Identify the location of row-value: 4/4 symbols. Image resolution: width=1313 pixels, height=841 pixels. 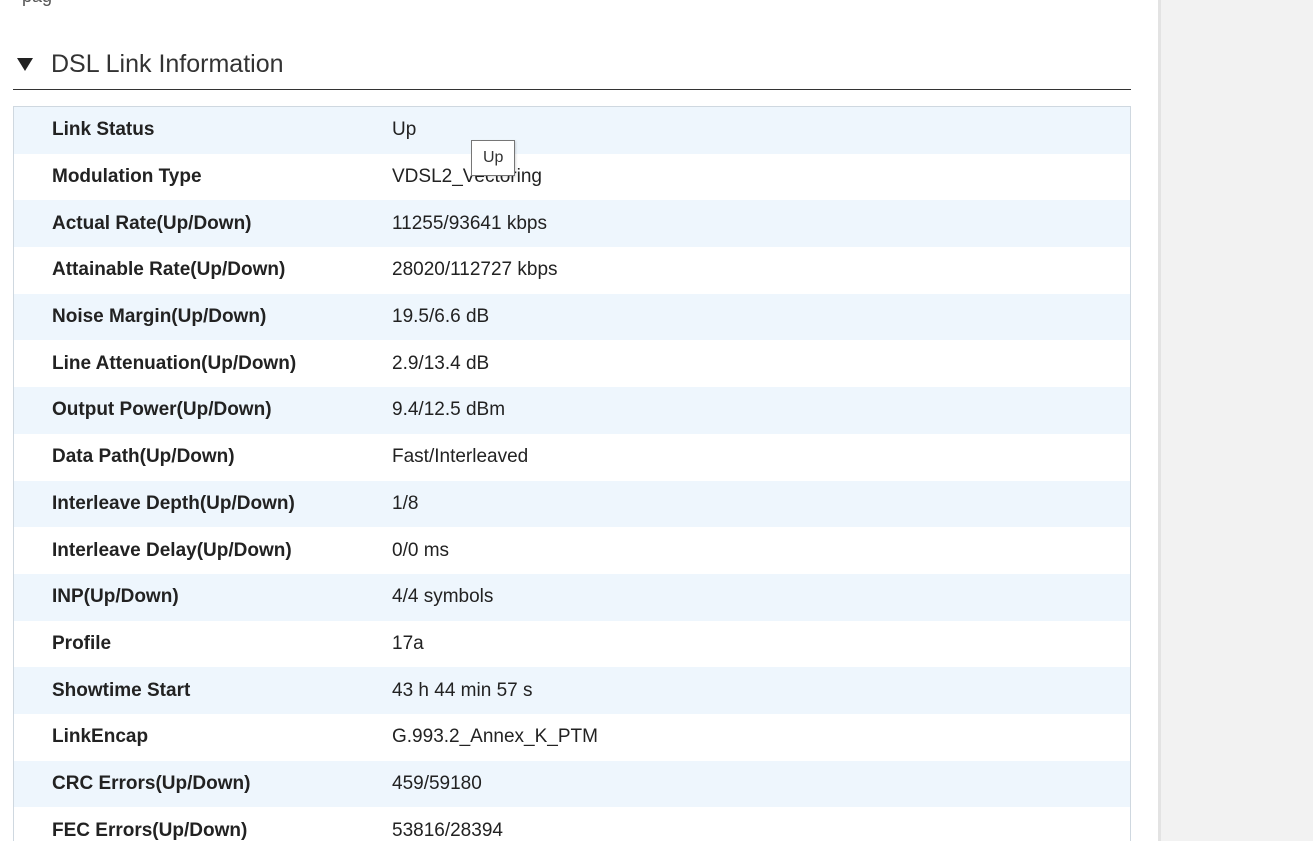
(443, 597).